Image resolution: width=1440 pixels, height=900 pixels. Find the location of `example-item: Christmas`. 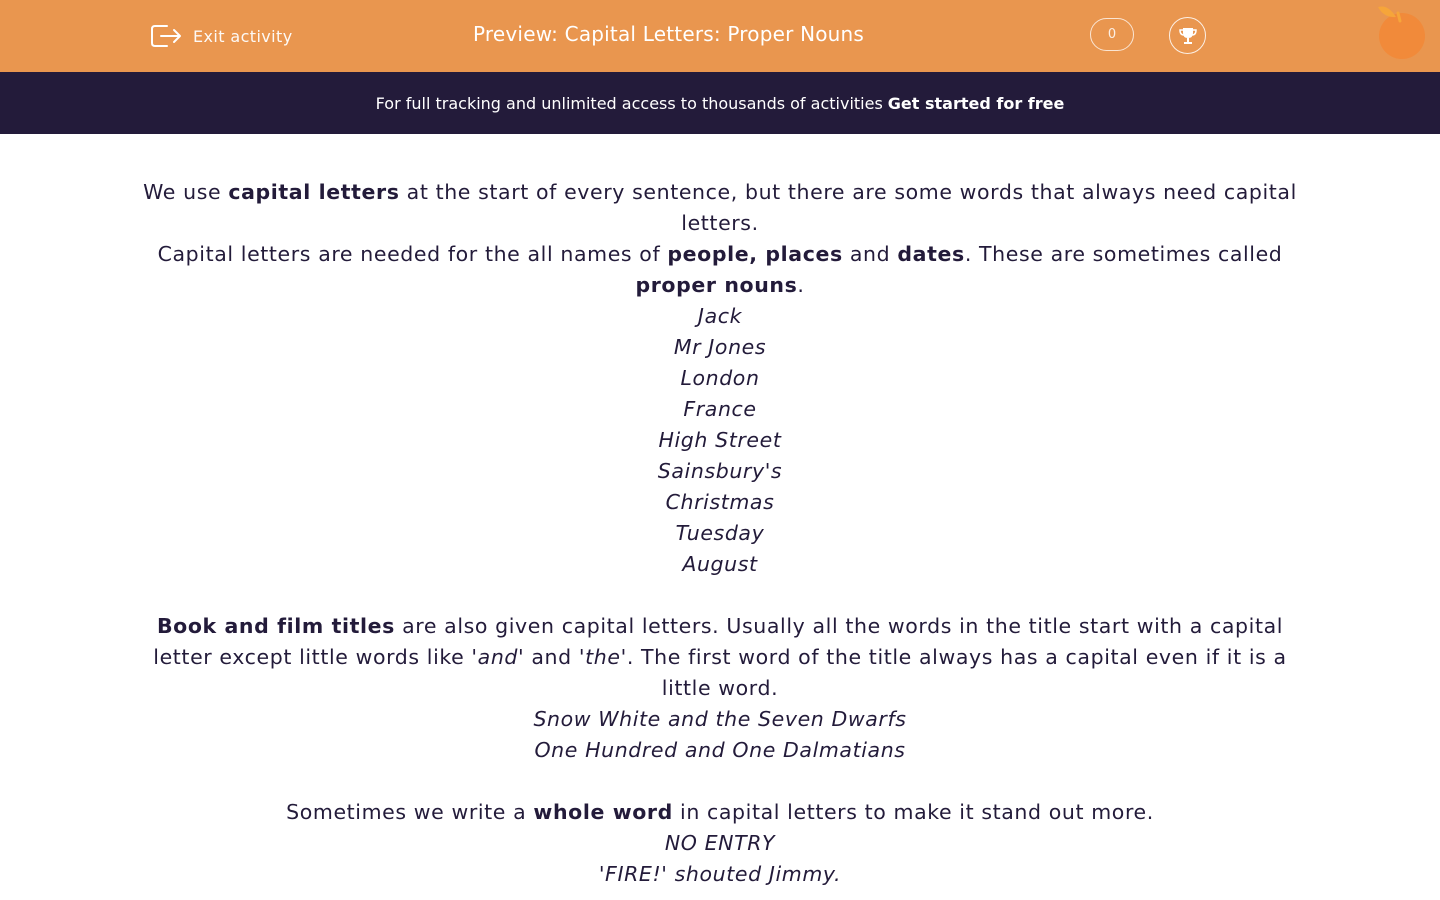

example-item: Christmas is located at coordinates (720, 502).